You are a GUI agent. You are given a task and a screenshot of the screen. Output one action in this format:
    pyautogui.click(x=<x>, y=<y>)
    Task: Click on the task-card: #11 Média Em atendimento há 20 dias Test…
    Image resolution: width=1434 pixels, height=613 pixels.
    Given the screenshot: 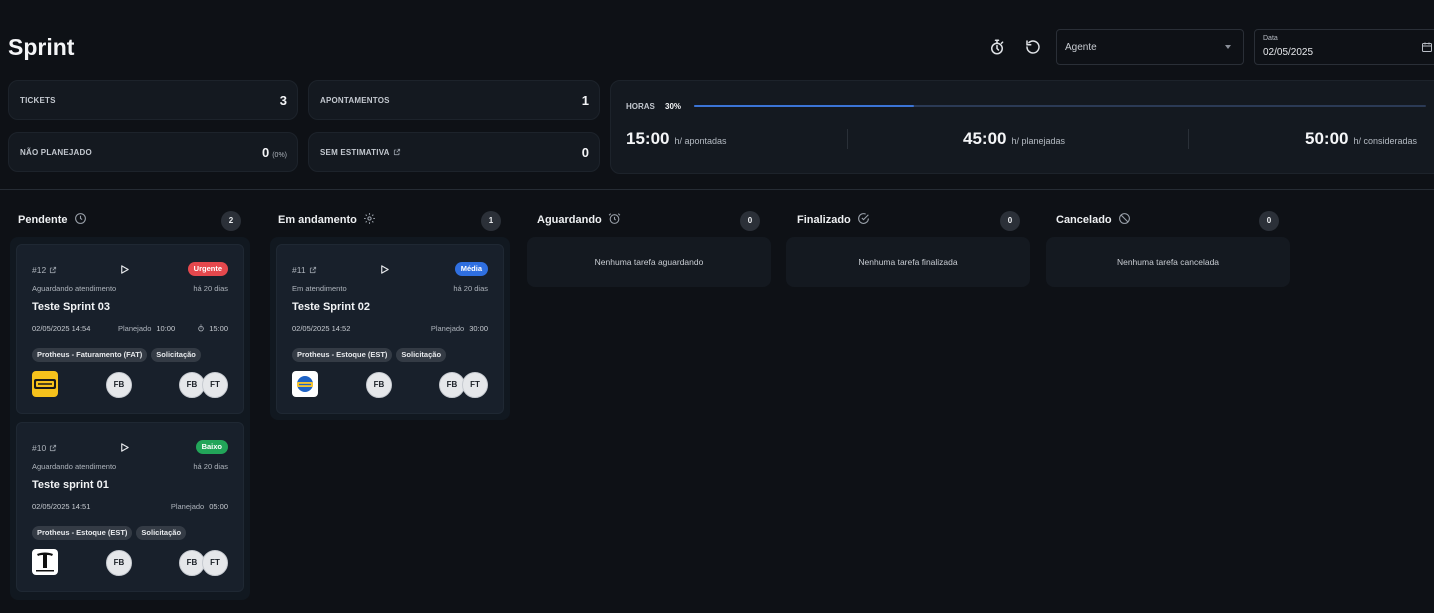 What is the action you would take?
    pyautogui.click(x=390, y=329)
    